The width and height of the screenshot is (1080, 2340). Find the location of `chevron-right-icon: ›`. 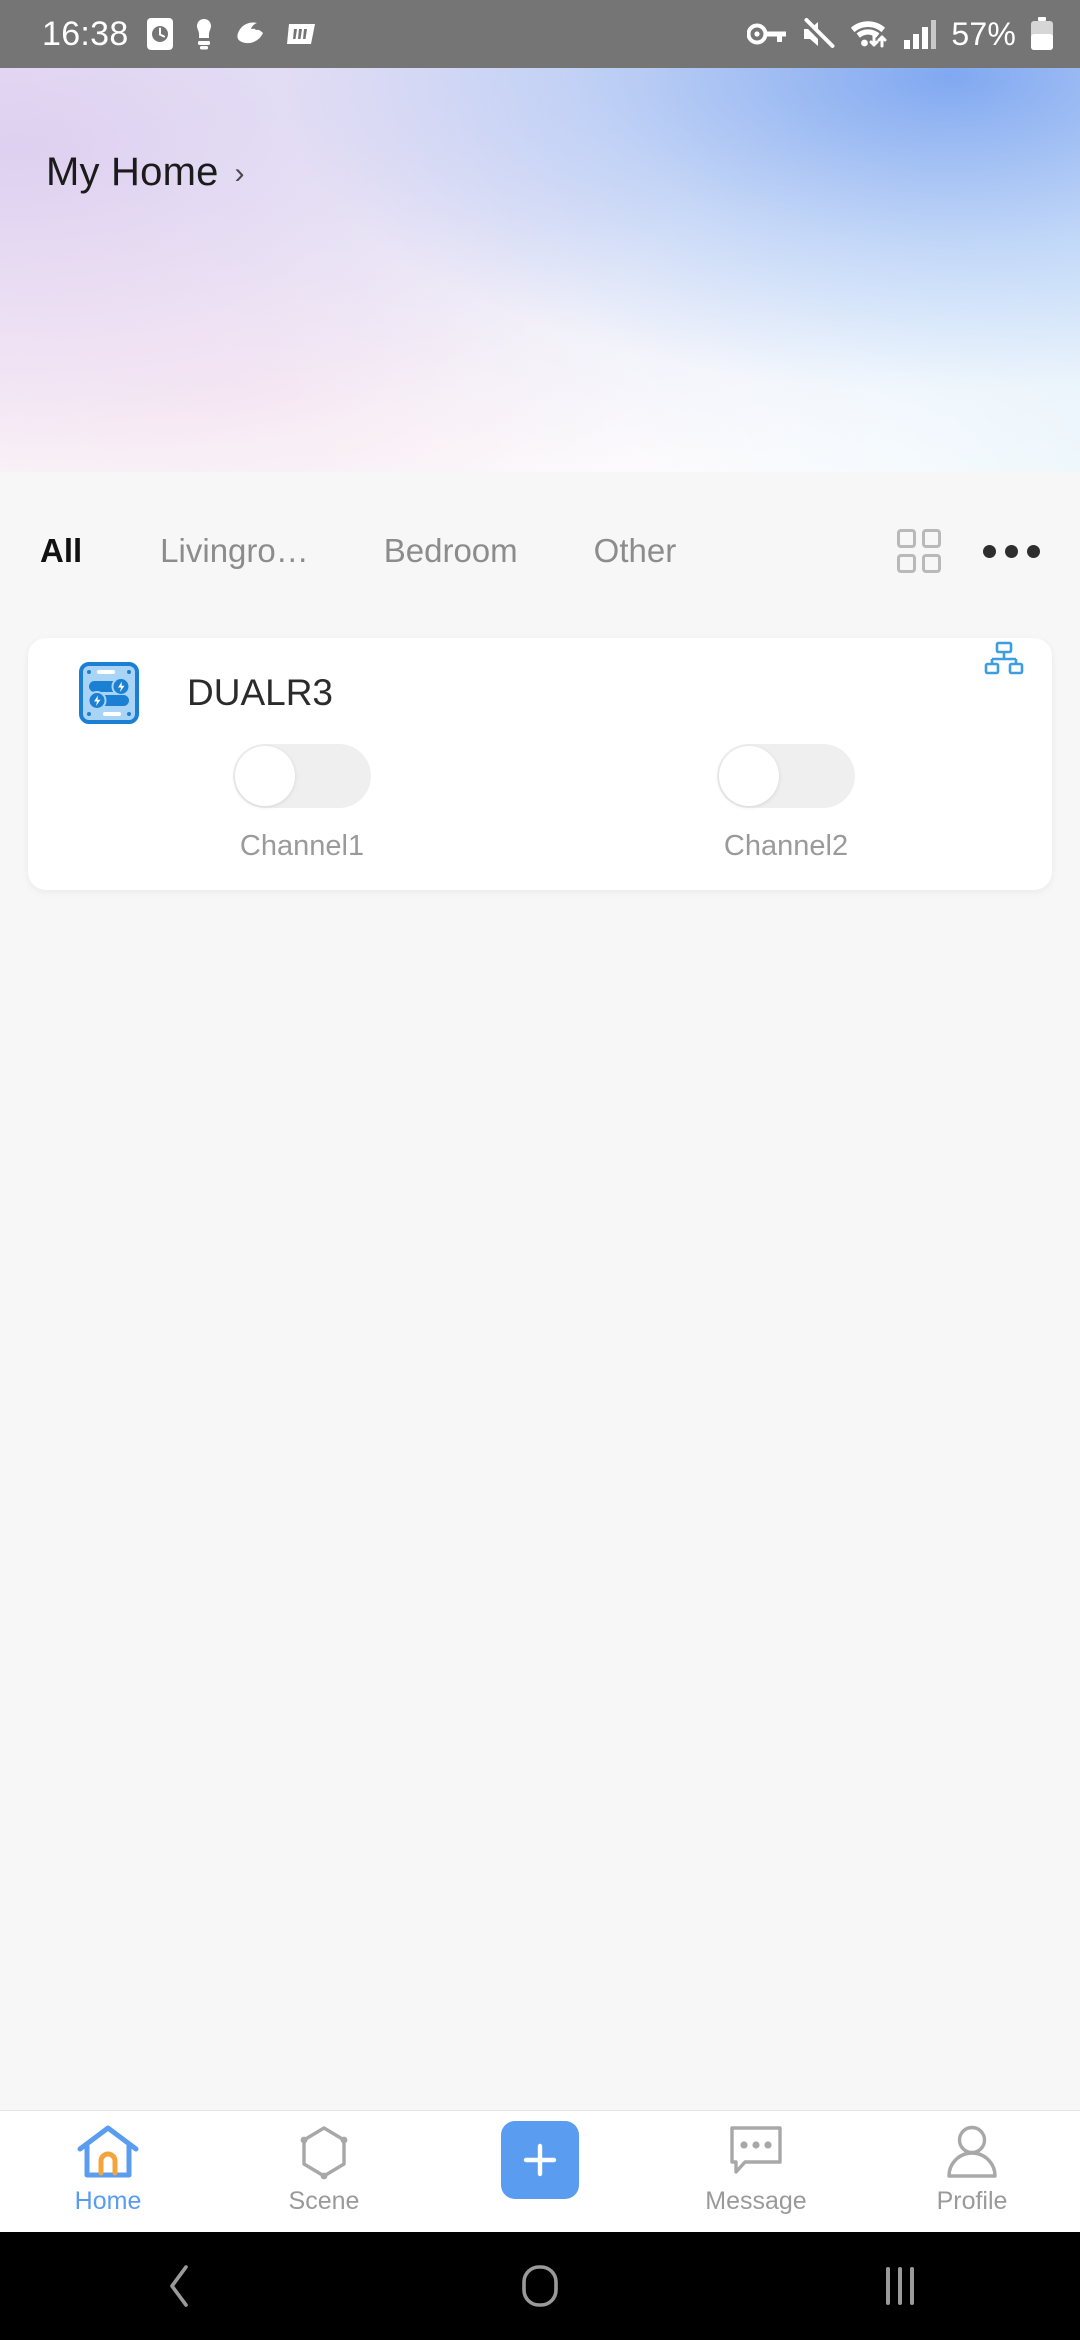

chevron-right-icon: › is located at coordinates (239, 173).